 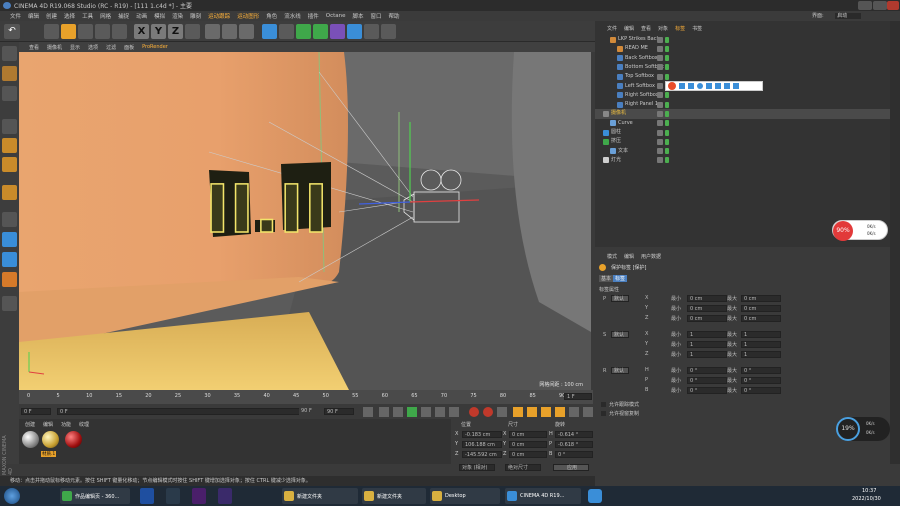 What do you see at coordinates (742, 141) in the screenshot?
I see `object-row: 挤压` at bounding box center [742, 141].